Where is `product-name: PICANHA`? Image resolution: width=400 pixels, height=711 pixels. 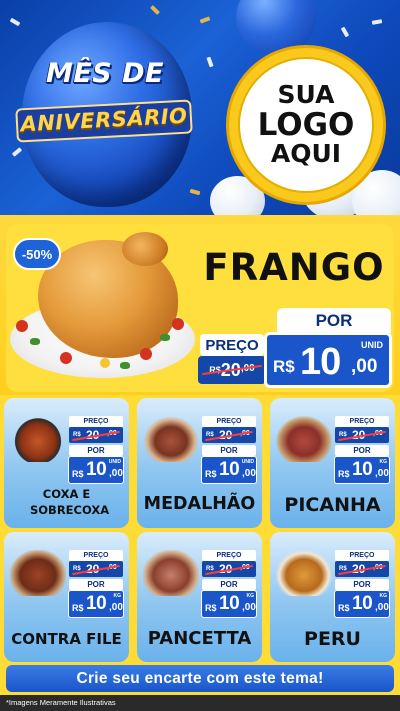 product-name: PICANHA is located at coordinates (332, 505).